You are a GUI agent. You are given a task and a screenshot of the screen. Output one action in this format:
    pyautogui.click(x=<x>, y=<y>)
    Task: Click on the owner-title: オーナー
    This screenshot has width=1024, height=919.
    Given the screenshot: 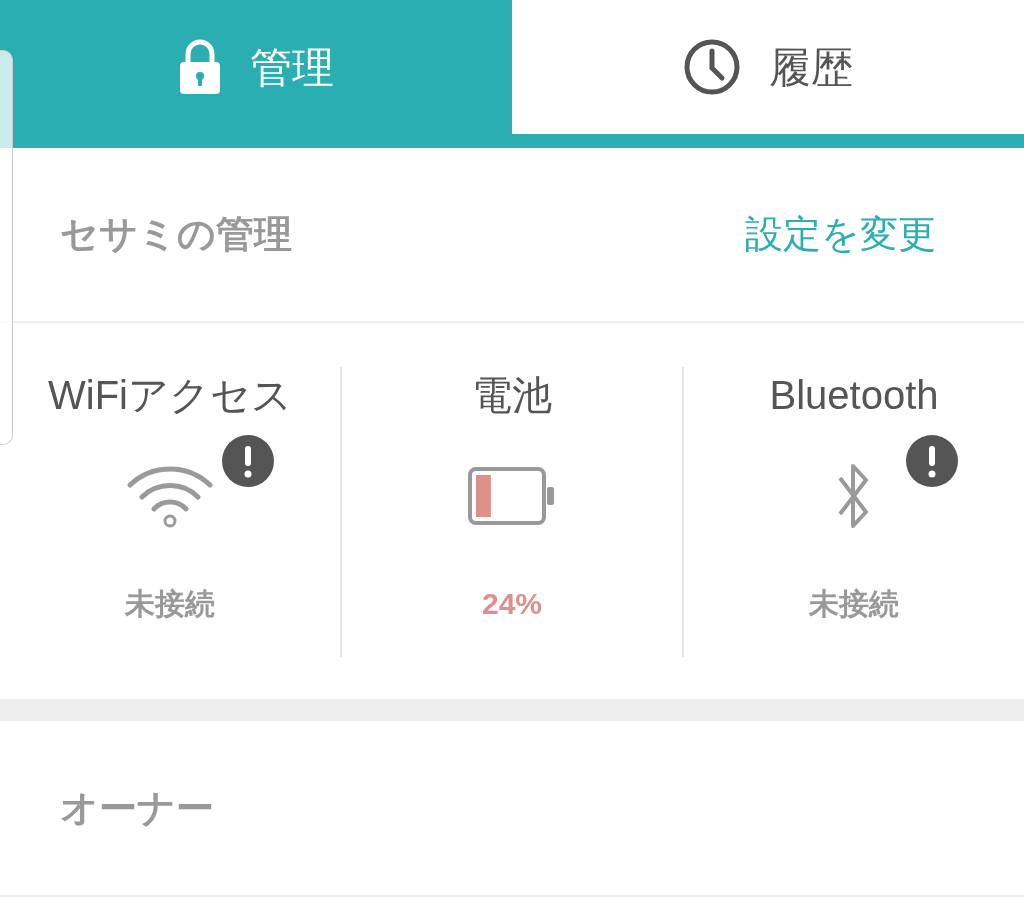 What is the action you would take?
    pyautogui.click(x=137, y=808)
    